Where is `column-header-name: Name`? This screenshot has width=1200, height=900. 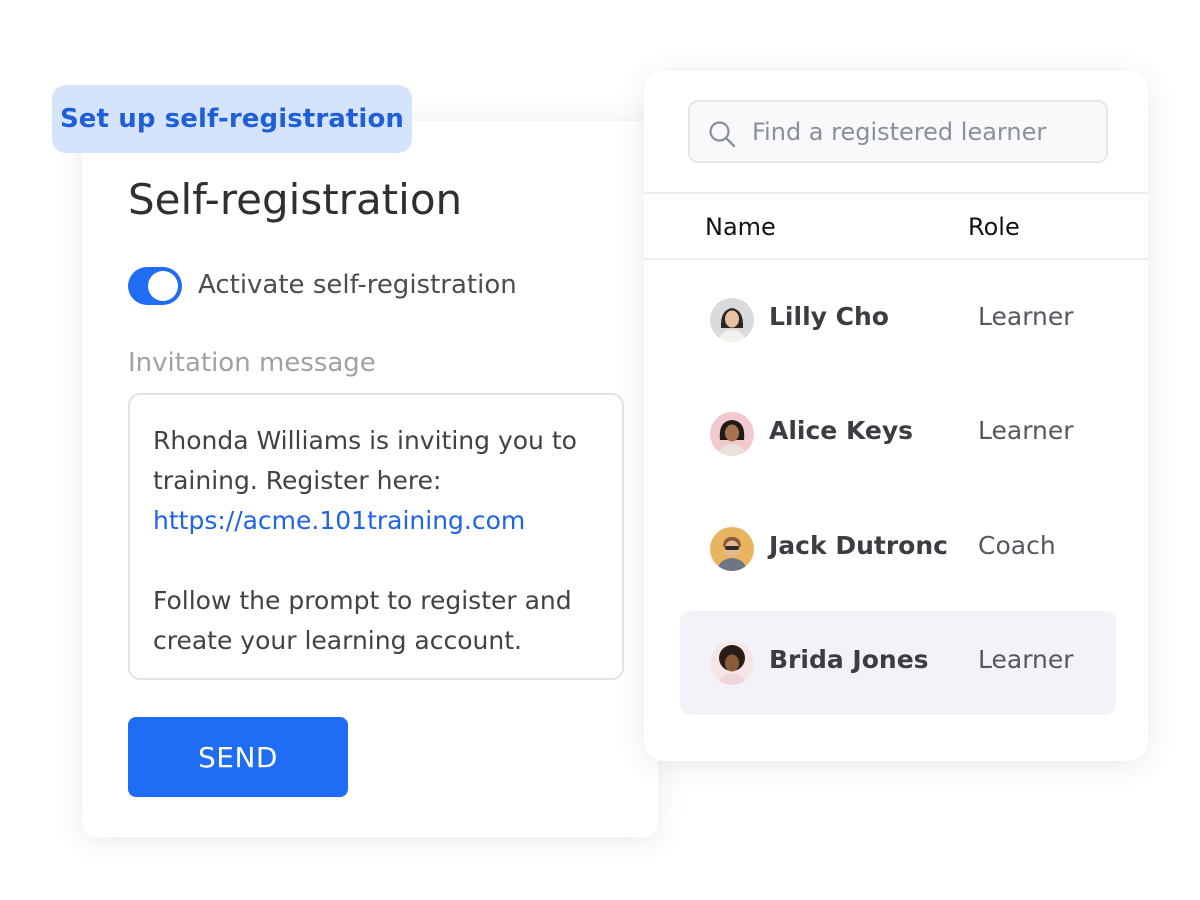 column-header-name: Name is located at coordinates (740, 227).